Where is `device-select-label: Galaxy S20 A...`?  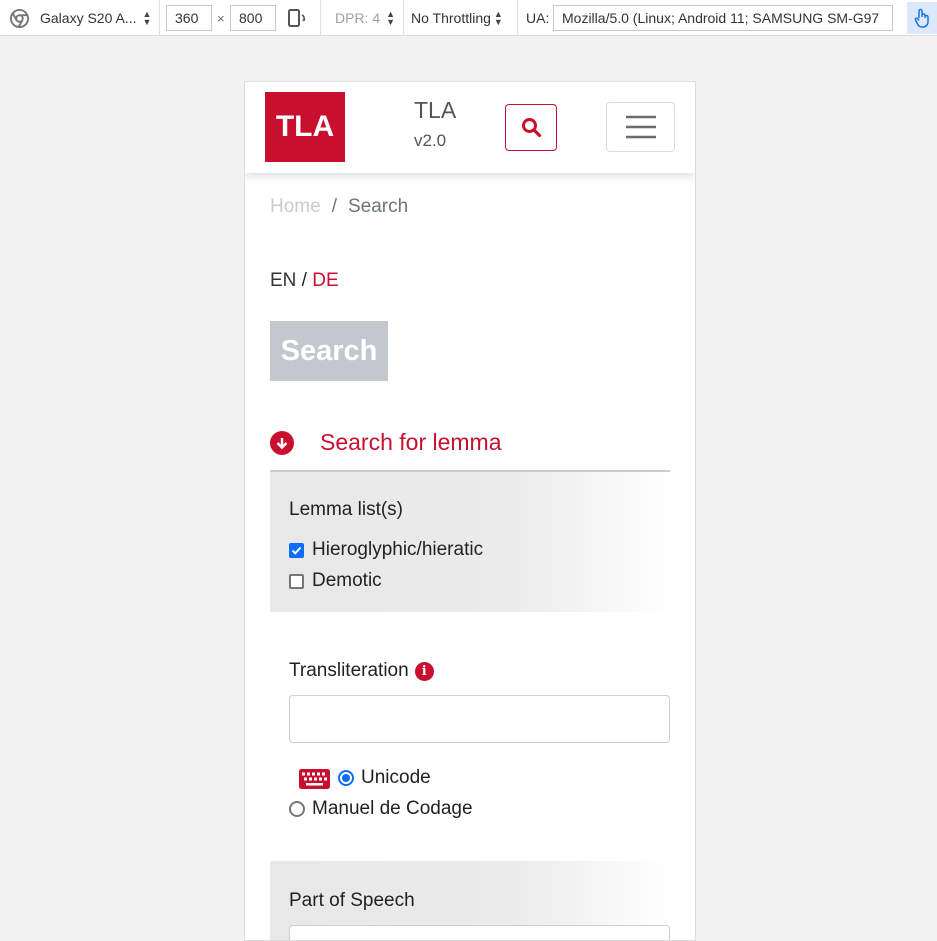 device-select-label: Galaxy S20 A... is located at coordinates (88, 18).